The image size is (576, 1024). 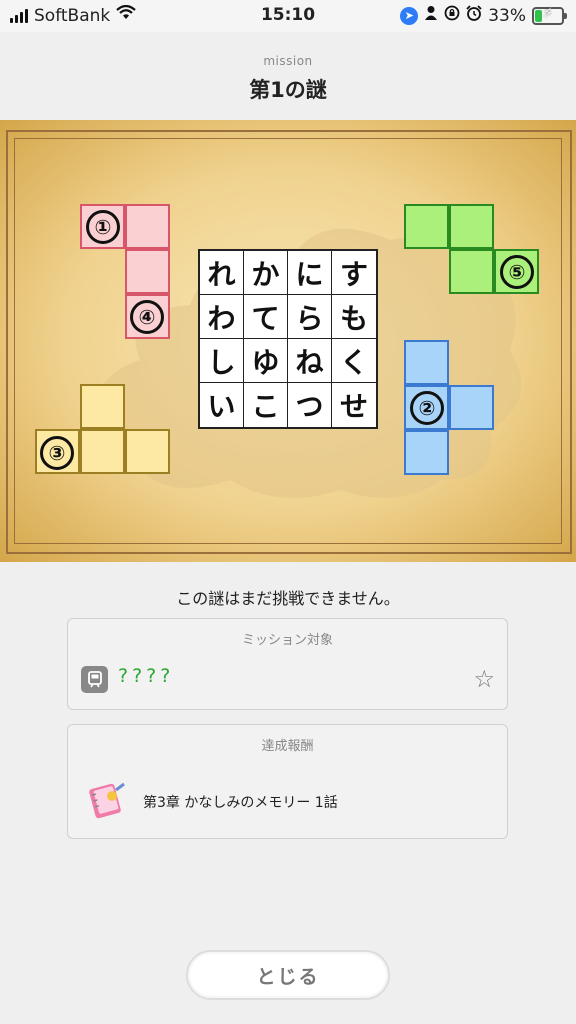 I want to click on letter-grid: れ か に す わ て ら も し ゆ ね く い こ つ せ, so click(x=288, y=339).